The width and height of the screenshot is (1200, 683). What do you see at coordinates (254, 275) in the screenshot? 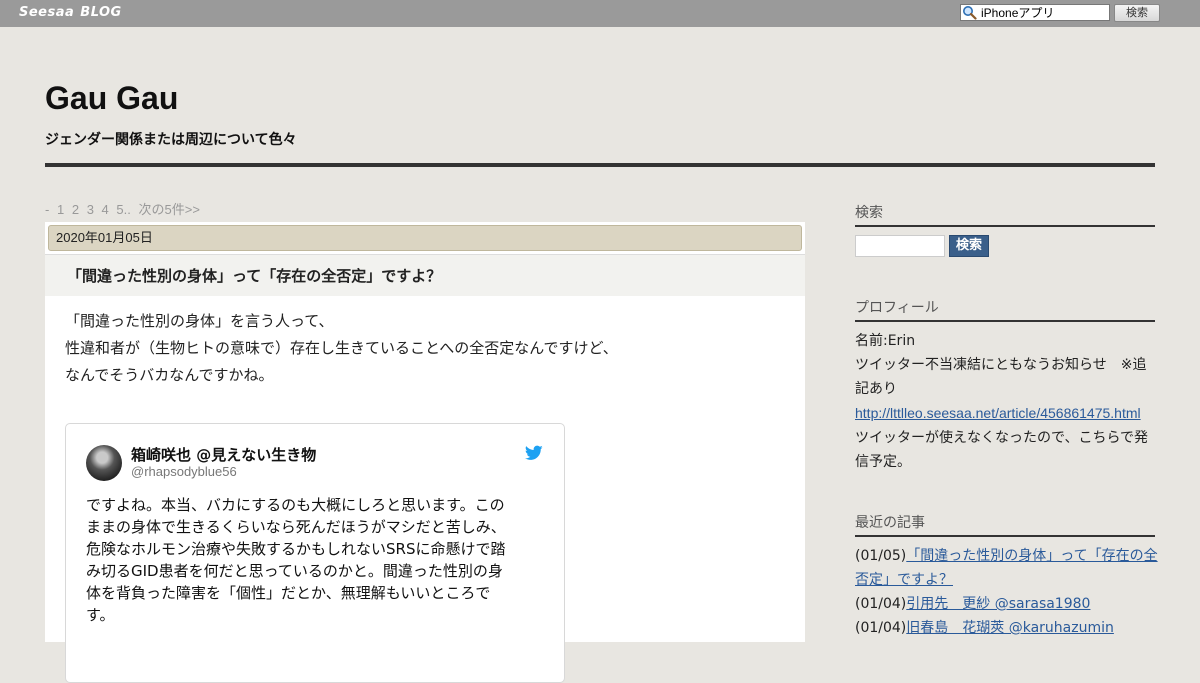
I see `article-title: 「間違った性別の身体」って「存在の全否定」ですよ？` at bounding box center [254, 275].